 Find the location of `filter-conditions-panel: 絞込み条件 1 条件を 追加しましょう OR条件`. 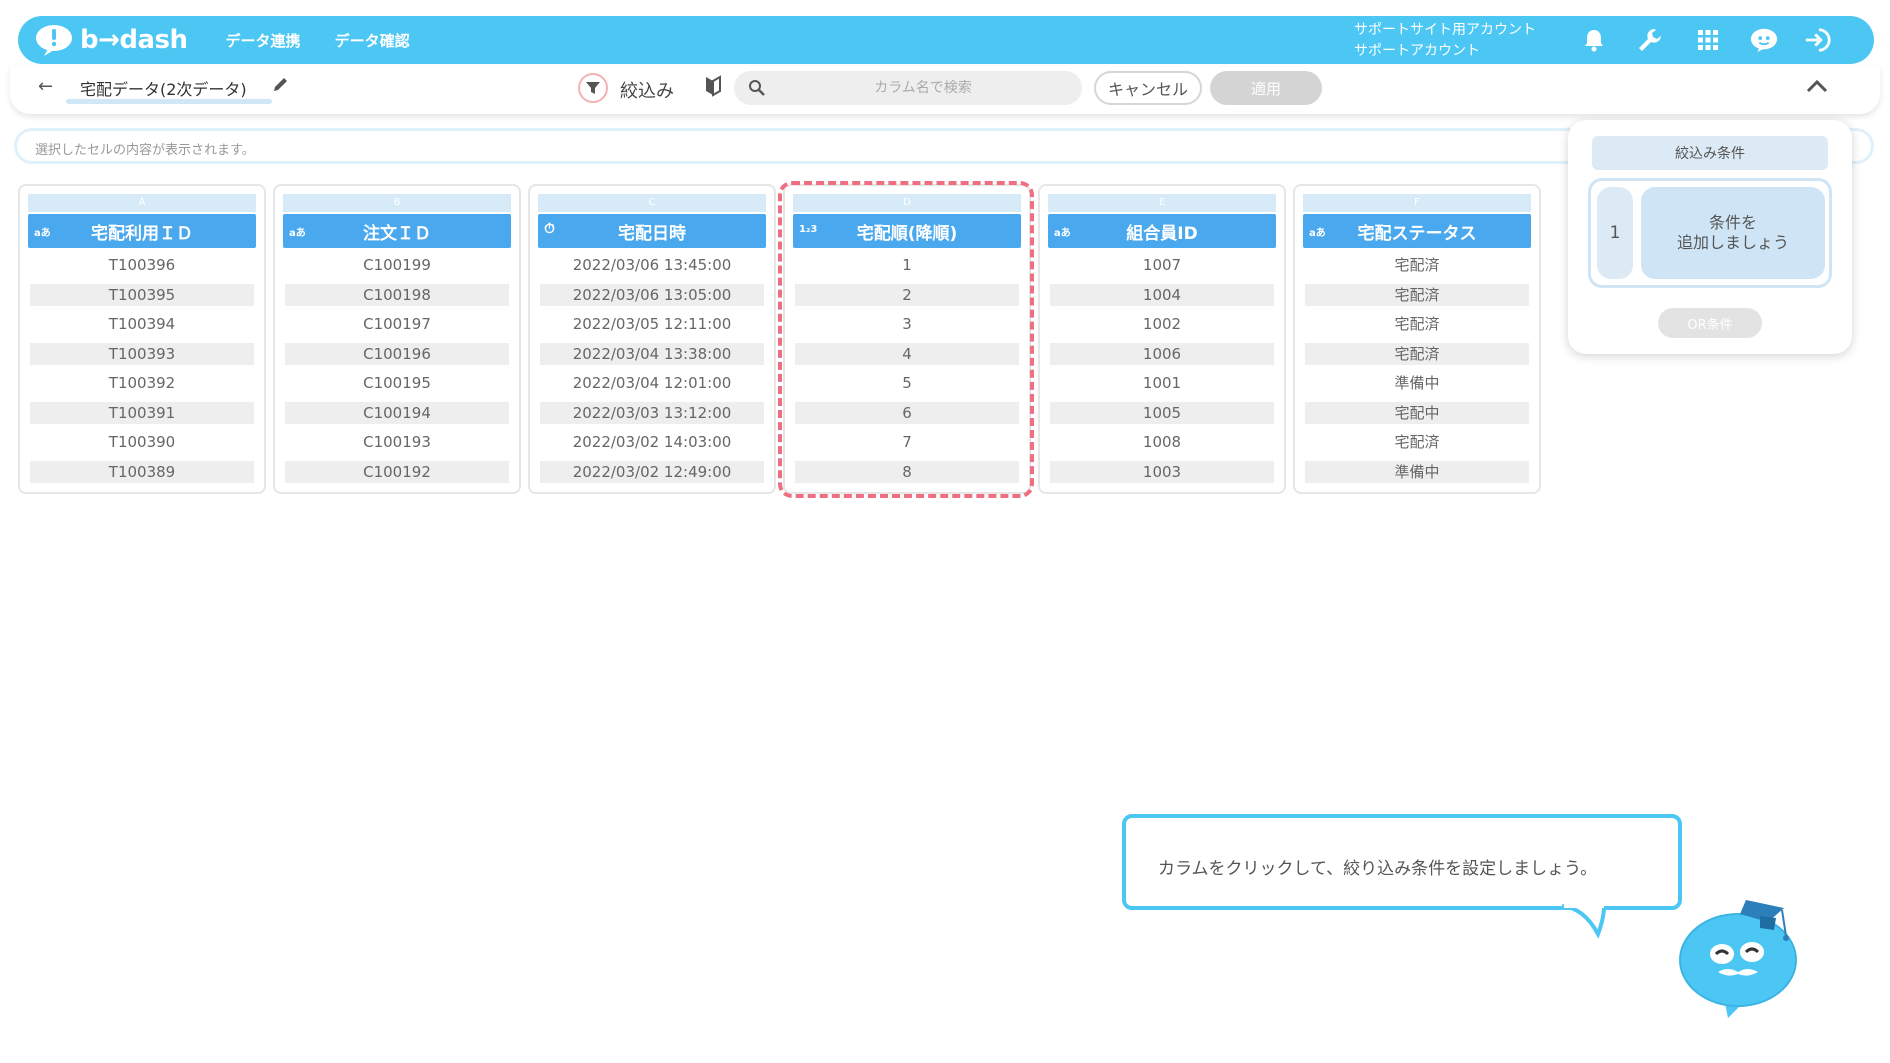

filter-conditions-panel: 絞込み条件 1 条件を 追加しましょう OR条件 is located at coordinates (1710, 237).